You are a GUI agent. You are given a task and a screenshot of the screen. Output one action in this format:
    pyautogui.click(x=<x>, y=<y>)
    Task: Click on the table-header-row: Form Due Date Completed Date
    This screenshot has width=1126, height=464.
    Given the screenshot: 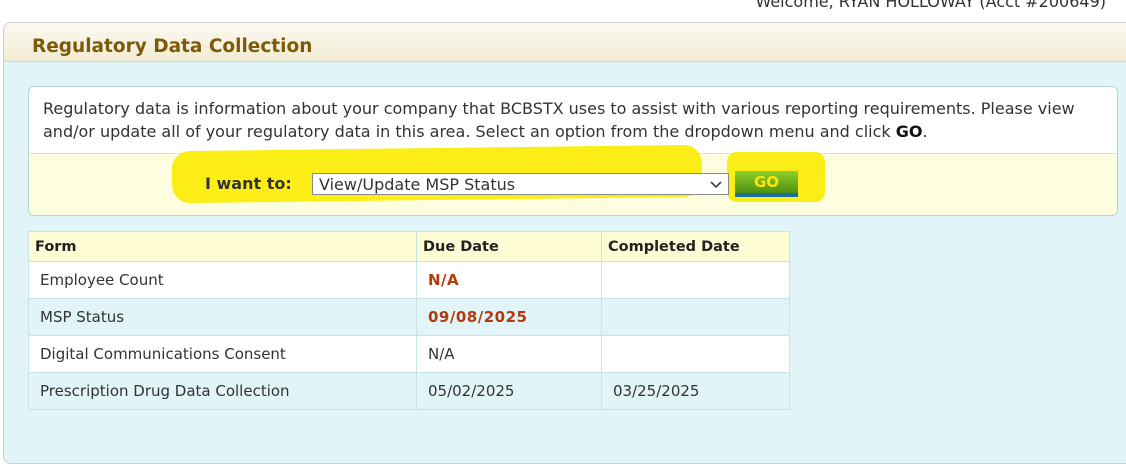 What is the action you would take?
    pyautogui.click(x=409, y=246)
    